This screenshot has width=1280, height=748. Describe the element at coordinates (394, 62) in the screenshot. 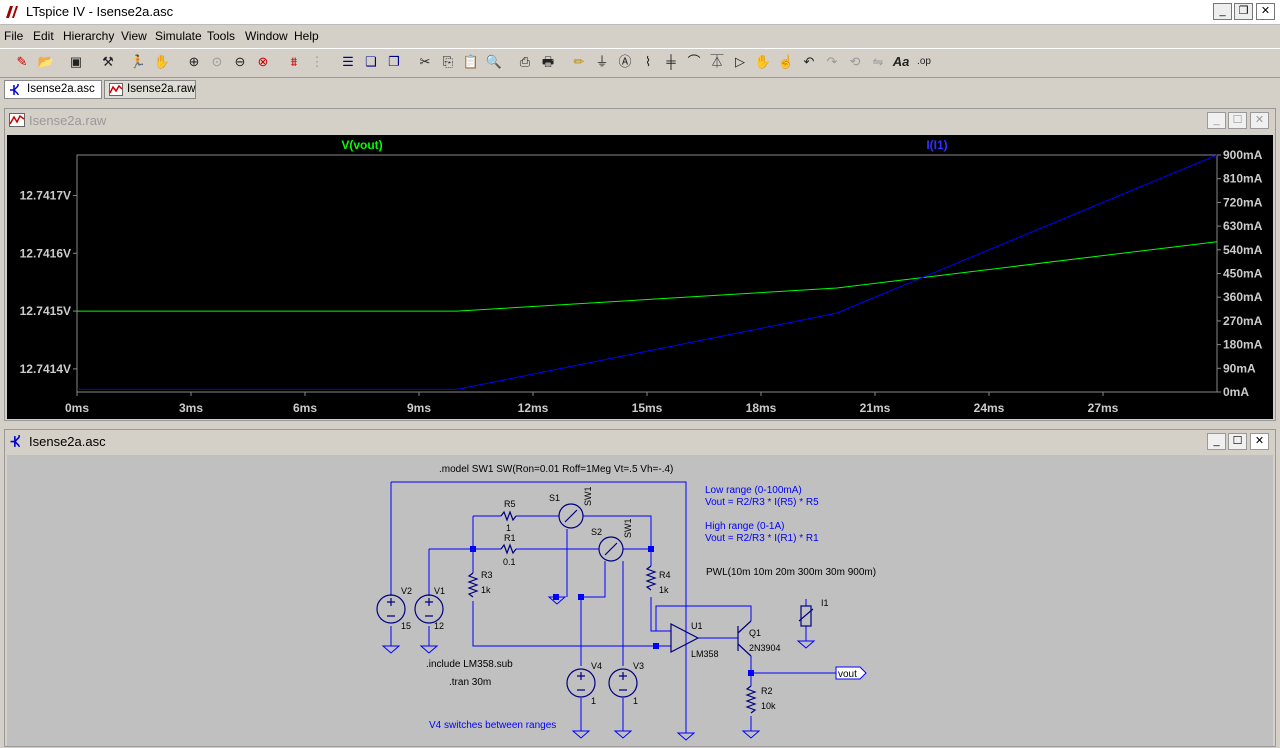

I see `tile-vertical-icon: ❐` at that location.